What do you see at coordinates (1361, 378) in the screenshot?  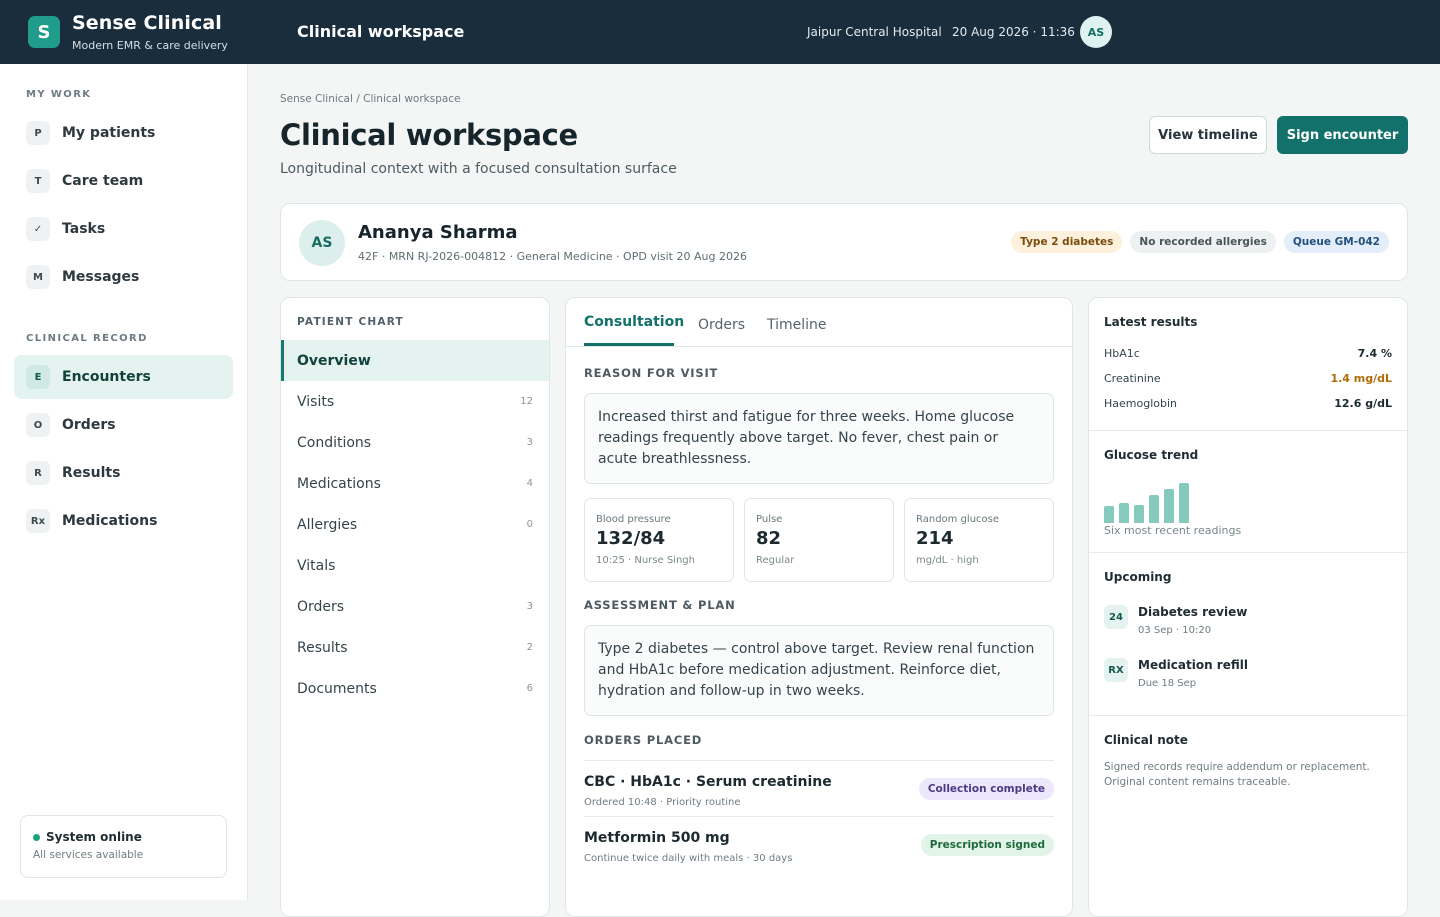 I see `result-value: 1.4 mg/dL` at bounding box center [1361, 378].